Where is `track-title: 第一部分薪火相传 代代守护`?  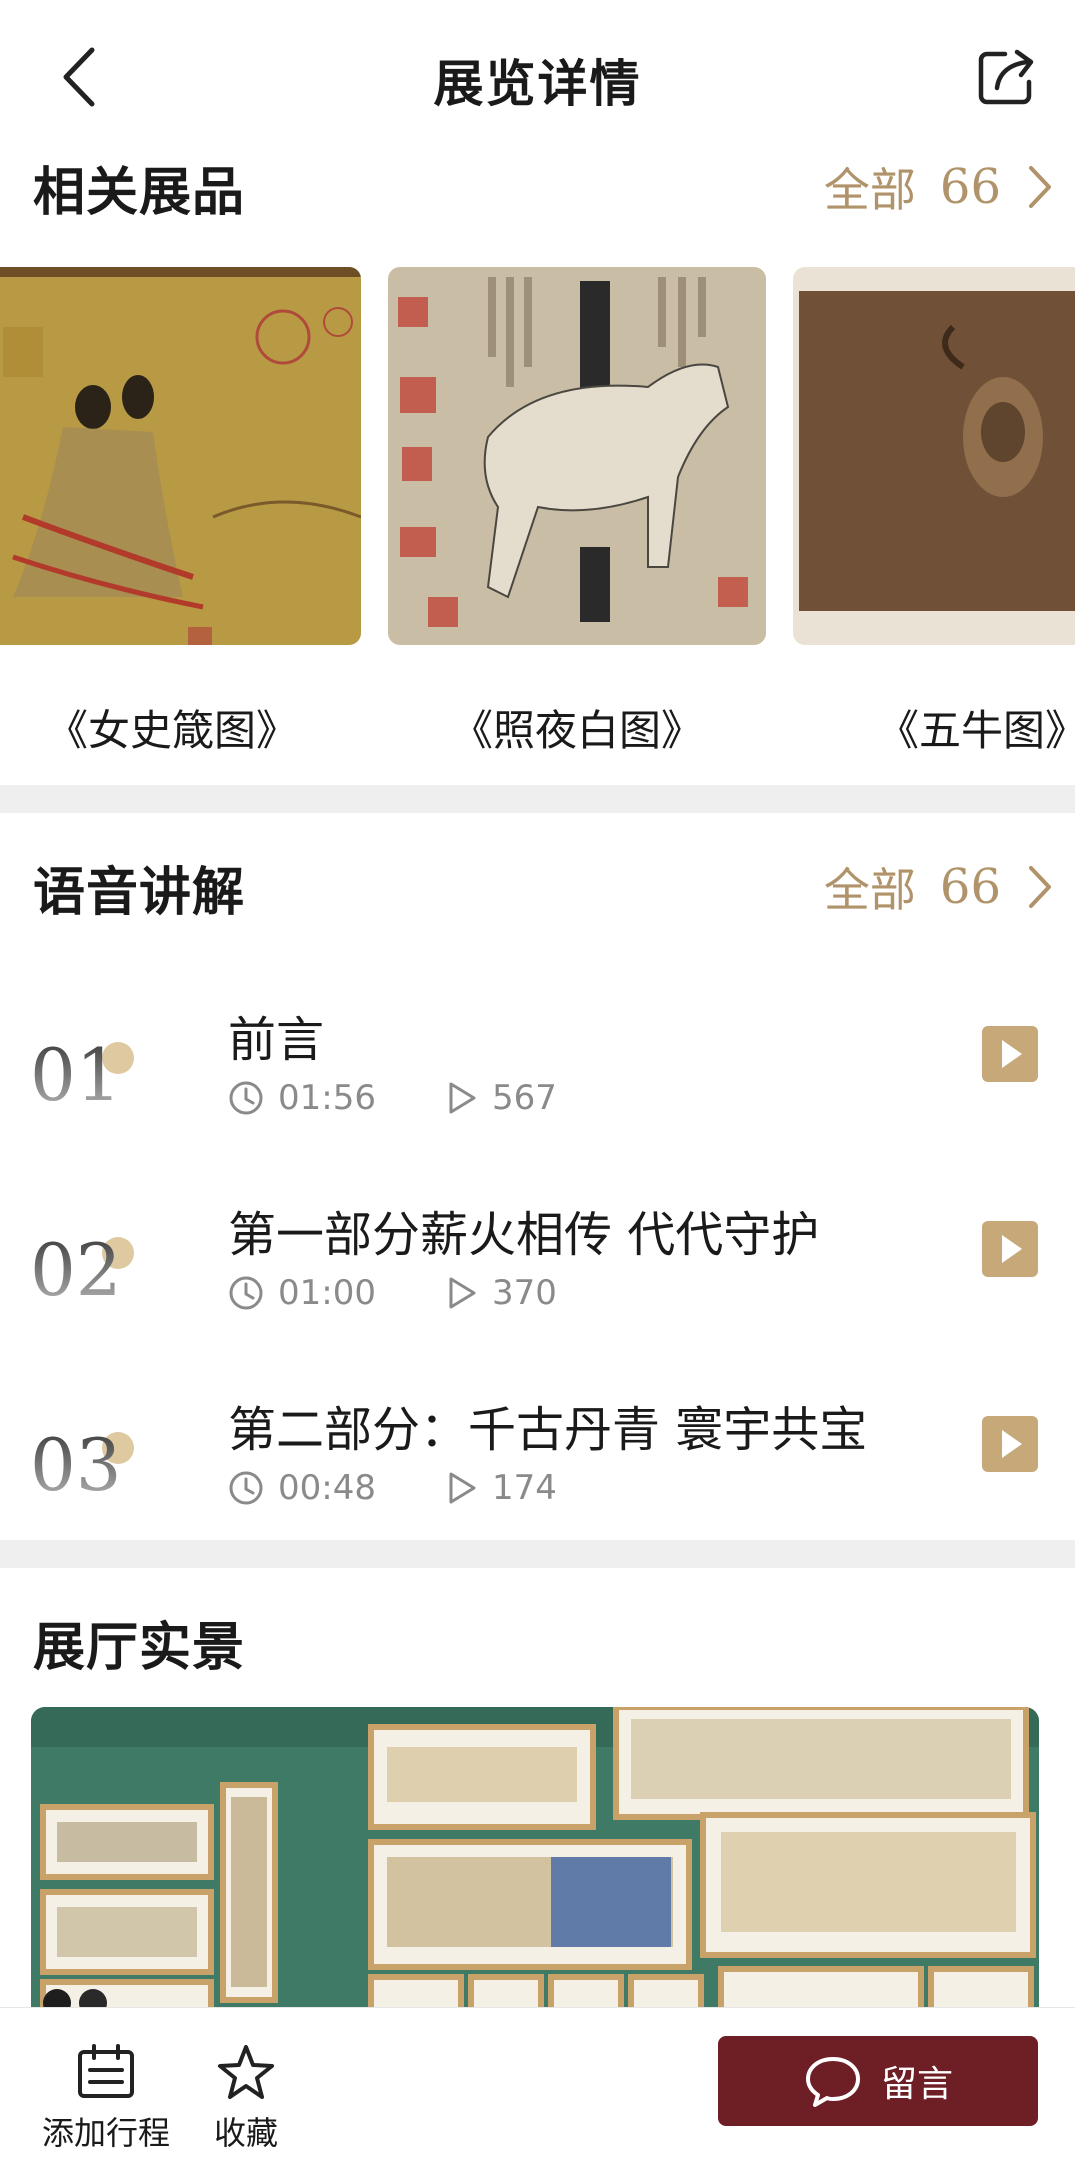
track-title: 第一部分薪火相传 代代守护 is located at coordinates (524, 1235).